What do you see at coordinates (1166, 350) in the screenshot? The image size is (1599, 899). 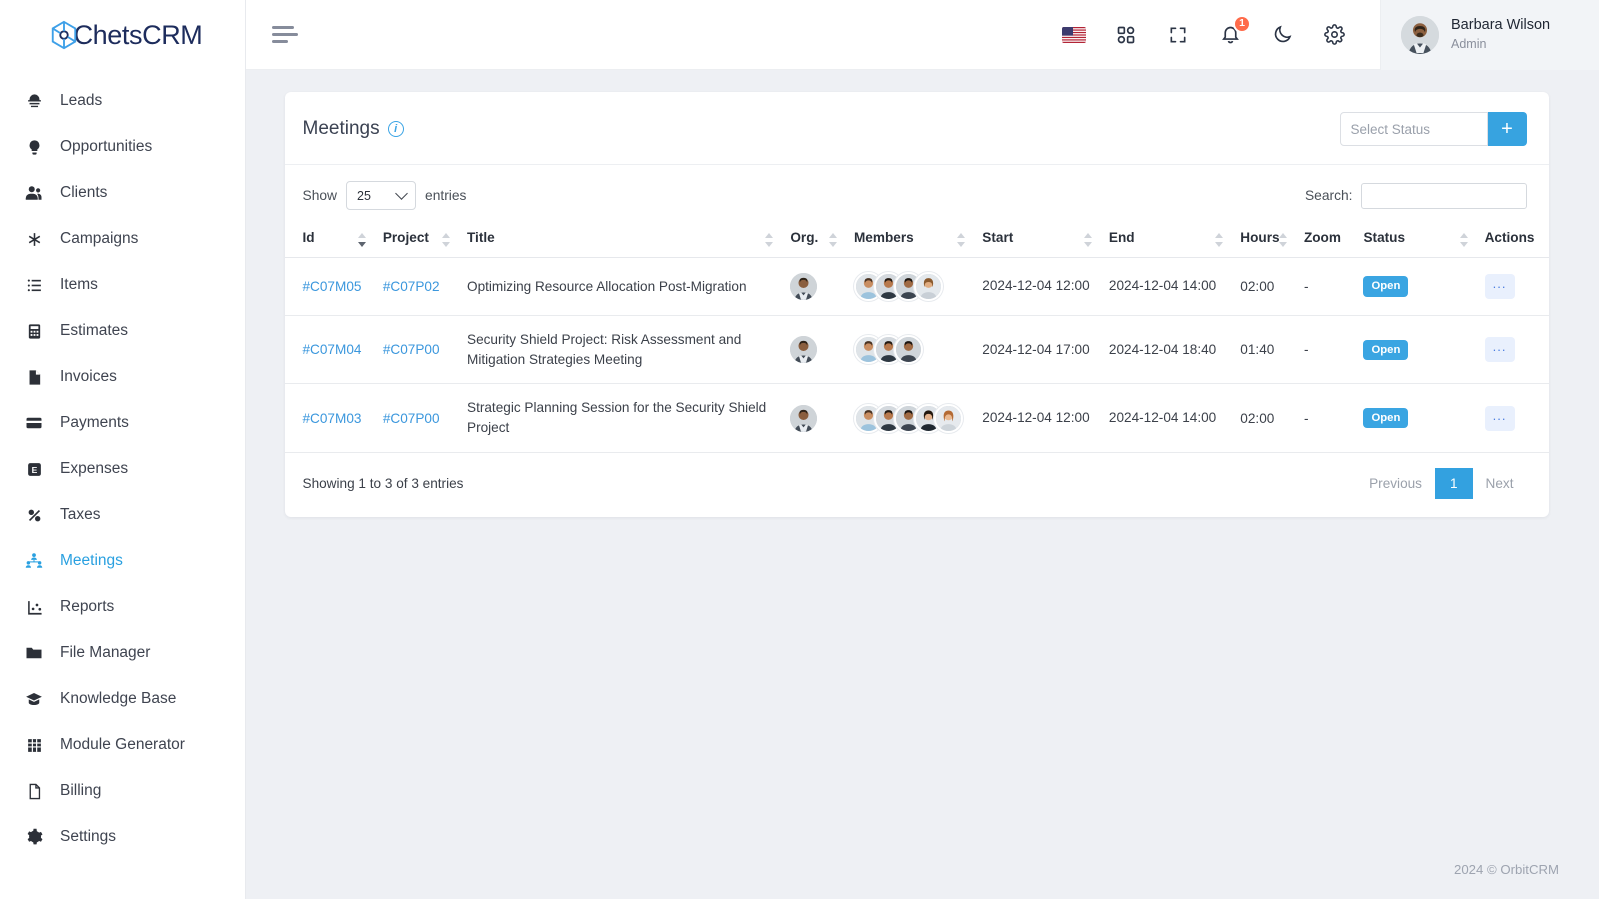 I see `cell-end: 2024-12-04 18:40` at bounding box center [1166, 350].